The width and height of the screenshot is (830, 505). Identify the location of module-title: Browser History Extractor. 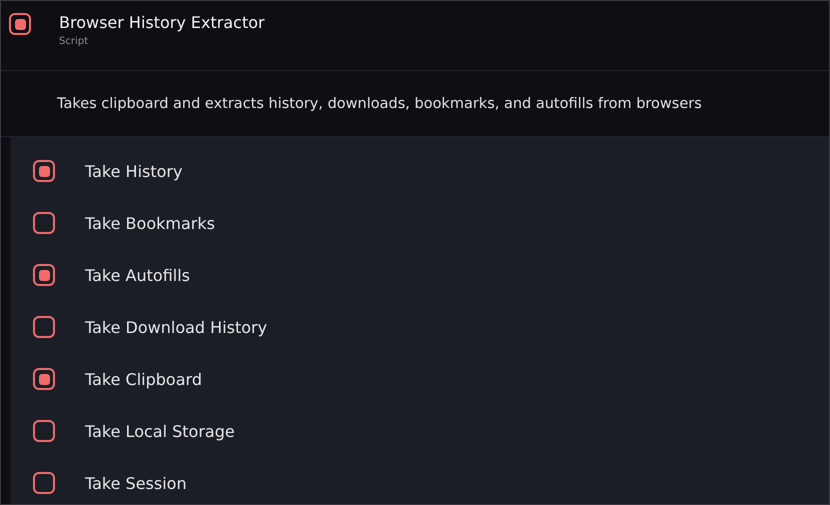
(162, 22).